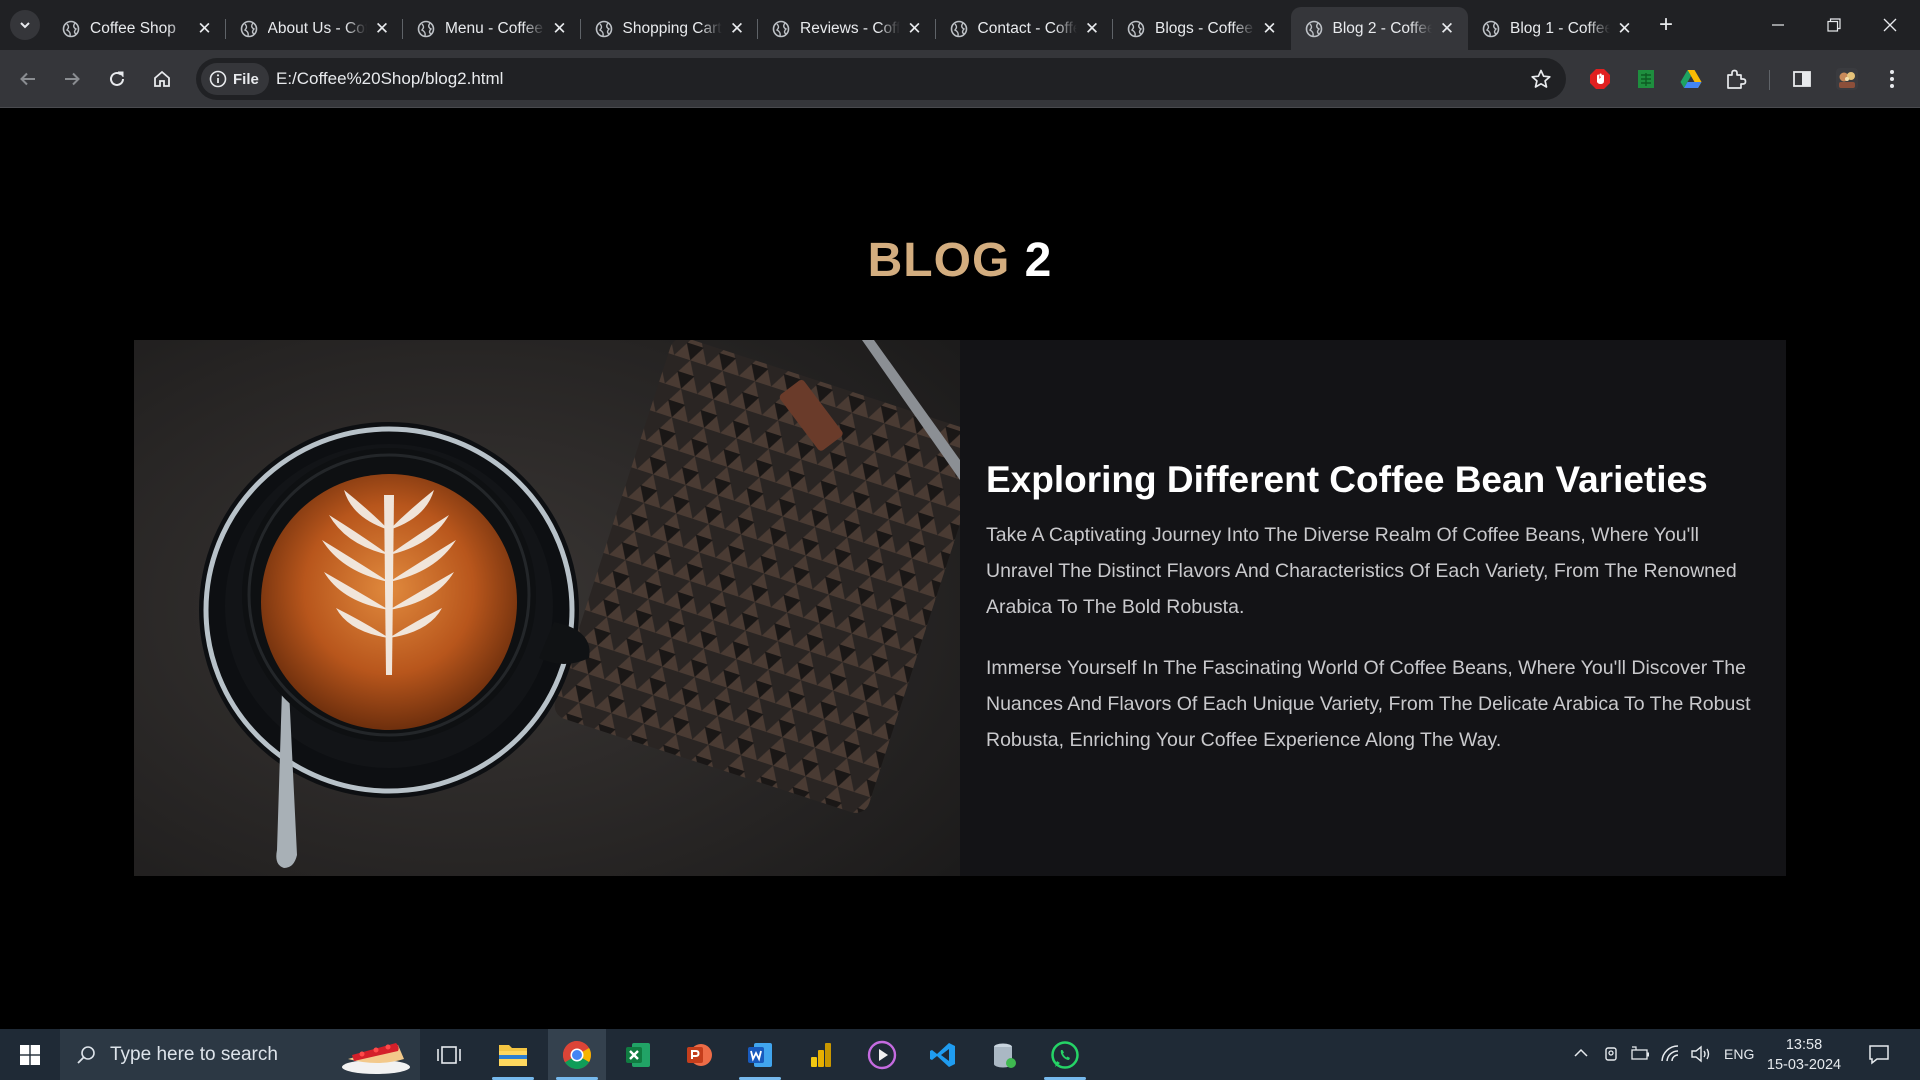  Describe the element at coordinates (246, 79) in the screenshot. I see `scheme-label: File` at that location.